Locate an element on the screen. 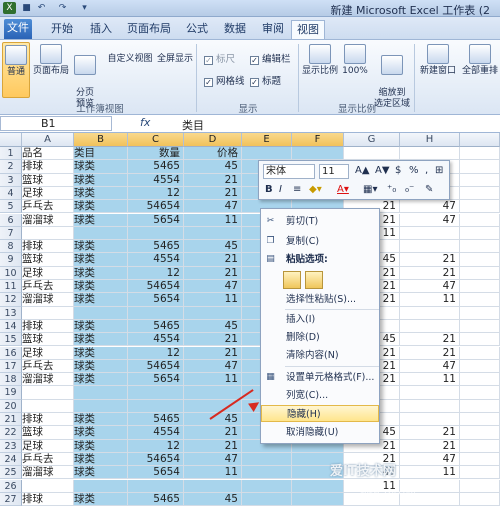  undo-icon: ↶ is located at coordinates (41, 8).